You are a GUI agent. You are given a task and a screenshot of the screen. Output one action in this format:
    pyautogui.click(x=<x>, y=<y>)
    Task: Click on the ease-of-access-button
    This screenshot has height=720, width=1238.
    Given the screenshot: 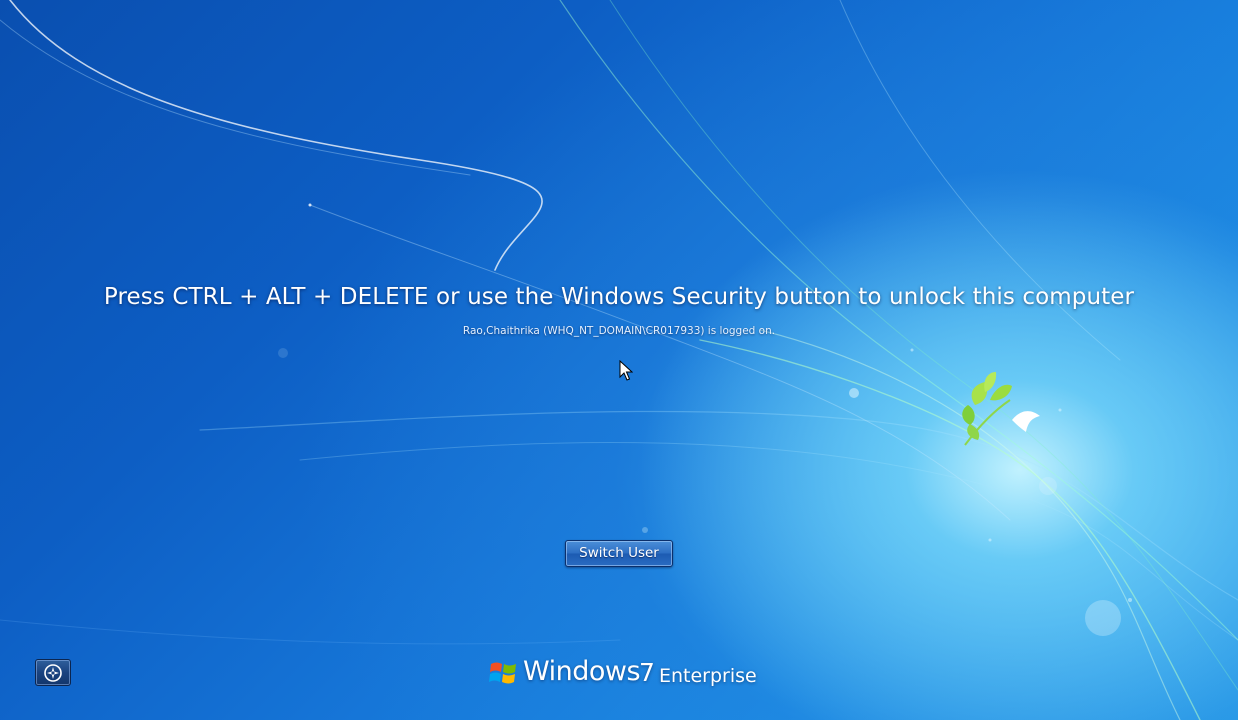 What is the action you would take?
    pyautogui.click(x=53, y=672)
    